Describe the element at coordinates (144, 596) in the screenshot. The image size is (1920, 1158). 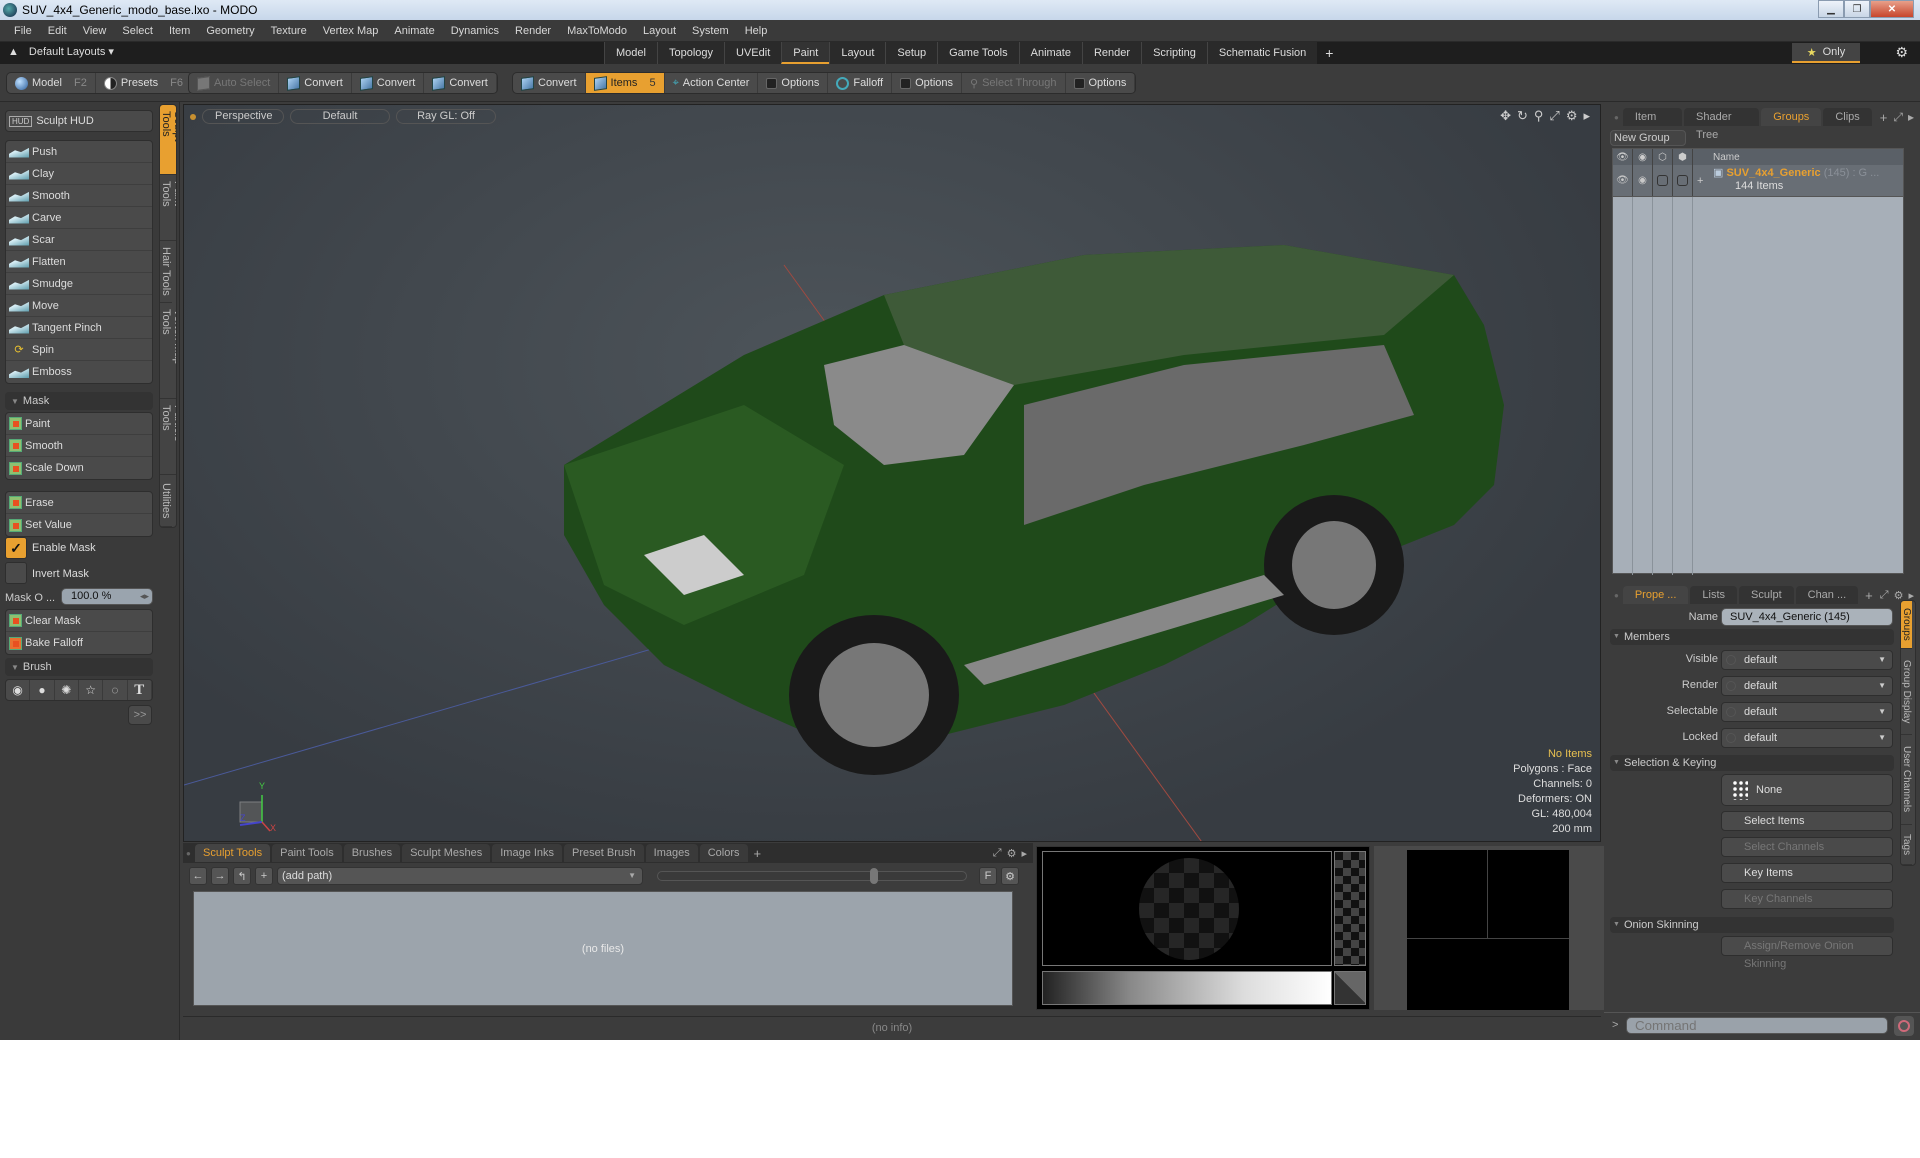
I see `slider-arrows-icon: ◂▸` at that location.